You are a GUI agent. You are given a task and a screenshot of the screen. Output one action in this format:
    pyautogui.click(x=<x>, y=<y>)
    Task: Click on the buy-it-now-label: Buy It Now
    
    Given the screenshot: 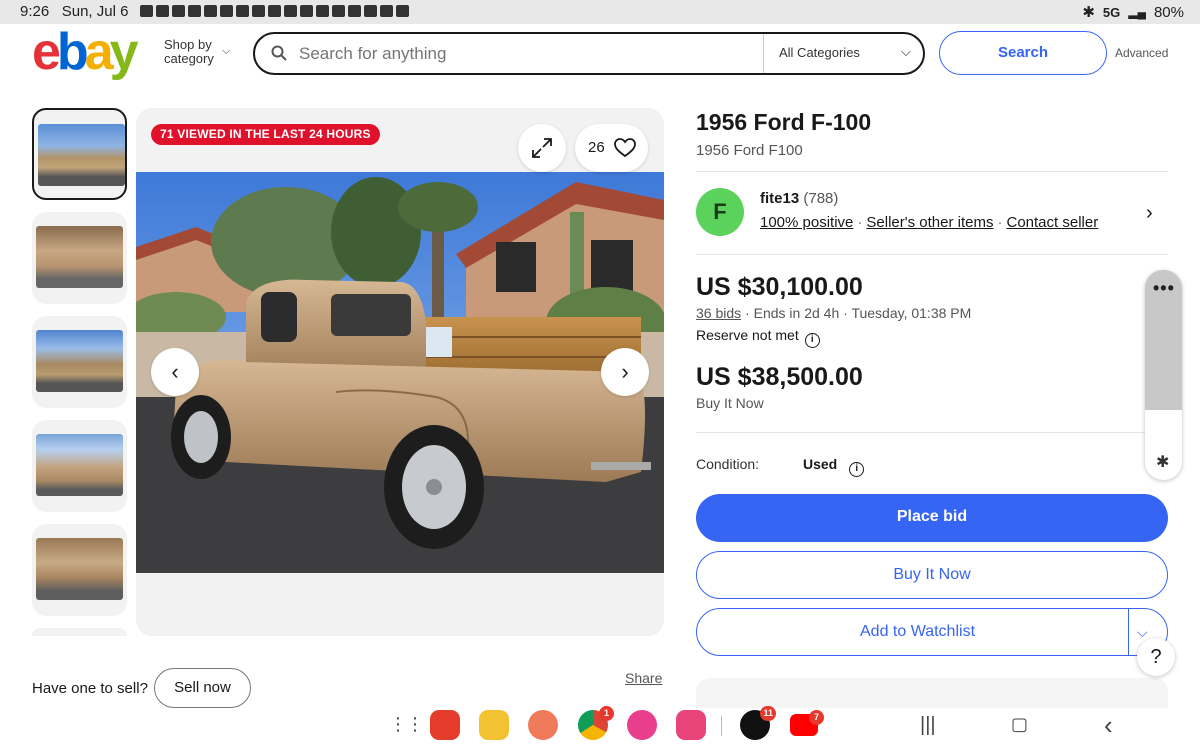 What is the action you would take?
    pyautogui.click(x=730, y=403)
    